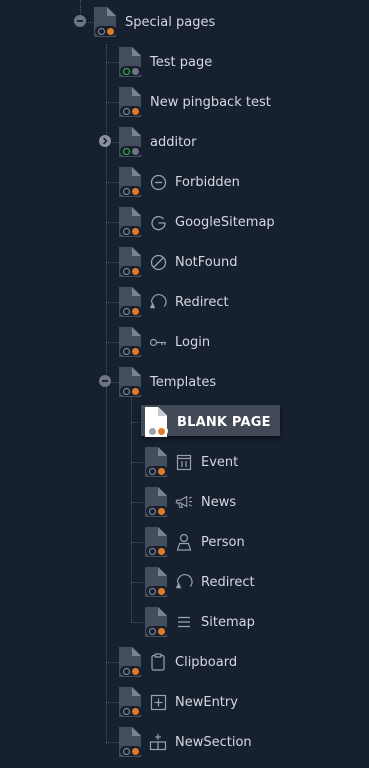 This screenshot has height=768, width=369. Describe the element at coordinates (206, 662) in the screenshot. I see `tree-item-label: Clipboard` at that location.